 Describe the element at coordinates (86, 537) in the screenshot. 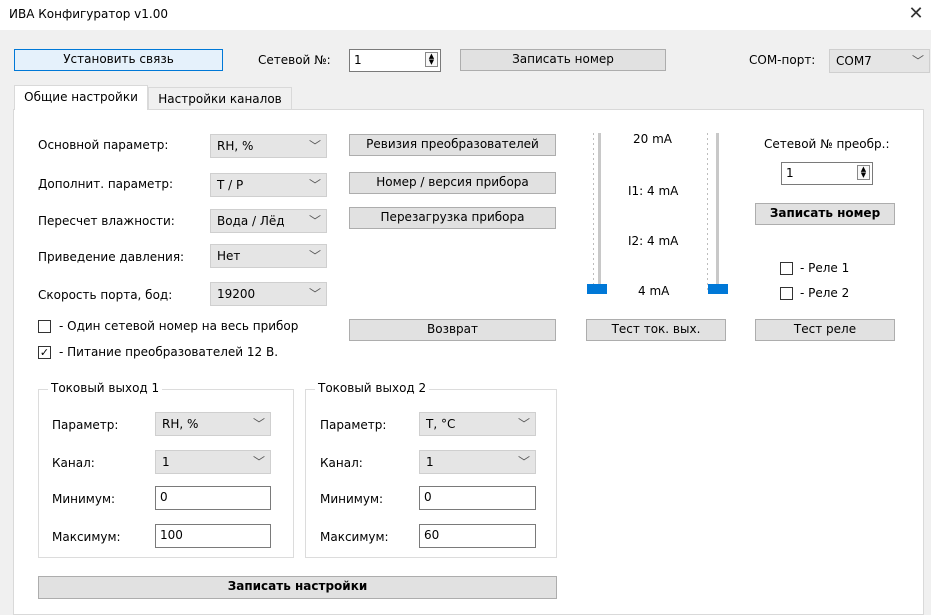

I see `output1-max-label: Максимум:` at that location.